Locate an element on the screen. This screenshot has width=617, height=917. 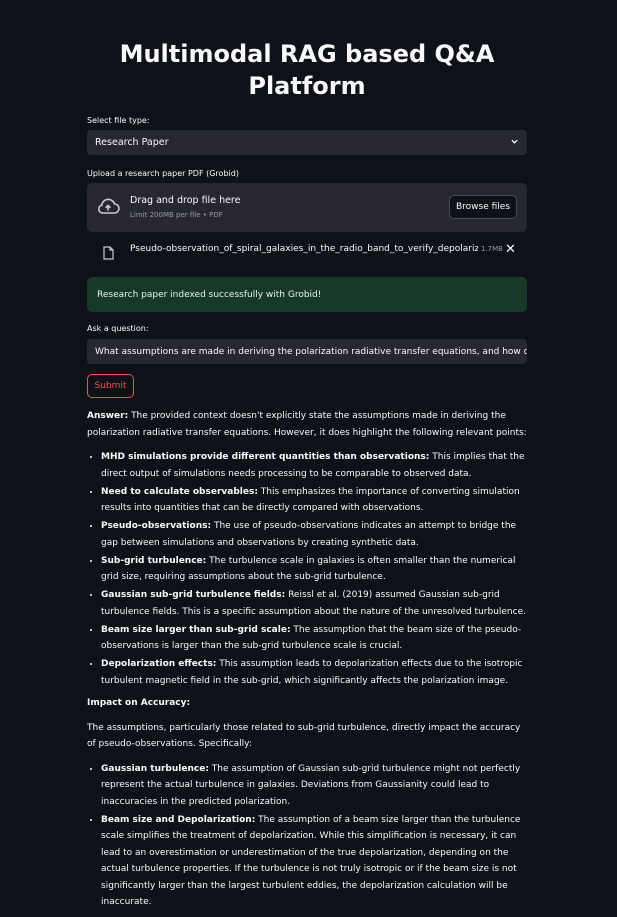
remove-file-icon: ✕ is located at coordinates (510, 249).